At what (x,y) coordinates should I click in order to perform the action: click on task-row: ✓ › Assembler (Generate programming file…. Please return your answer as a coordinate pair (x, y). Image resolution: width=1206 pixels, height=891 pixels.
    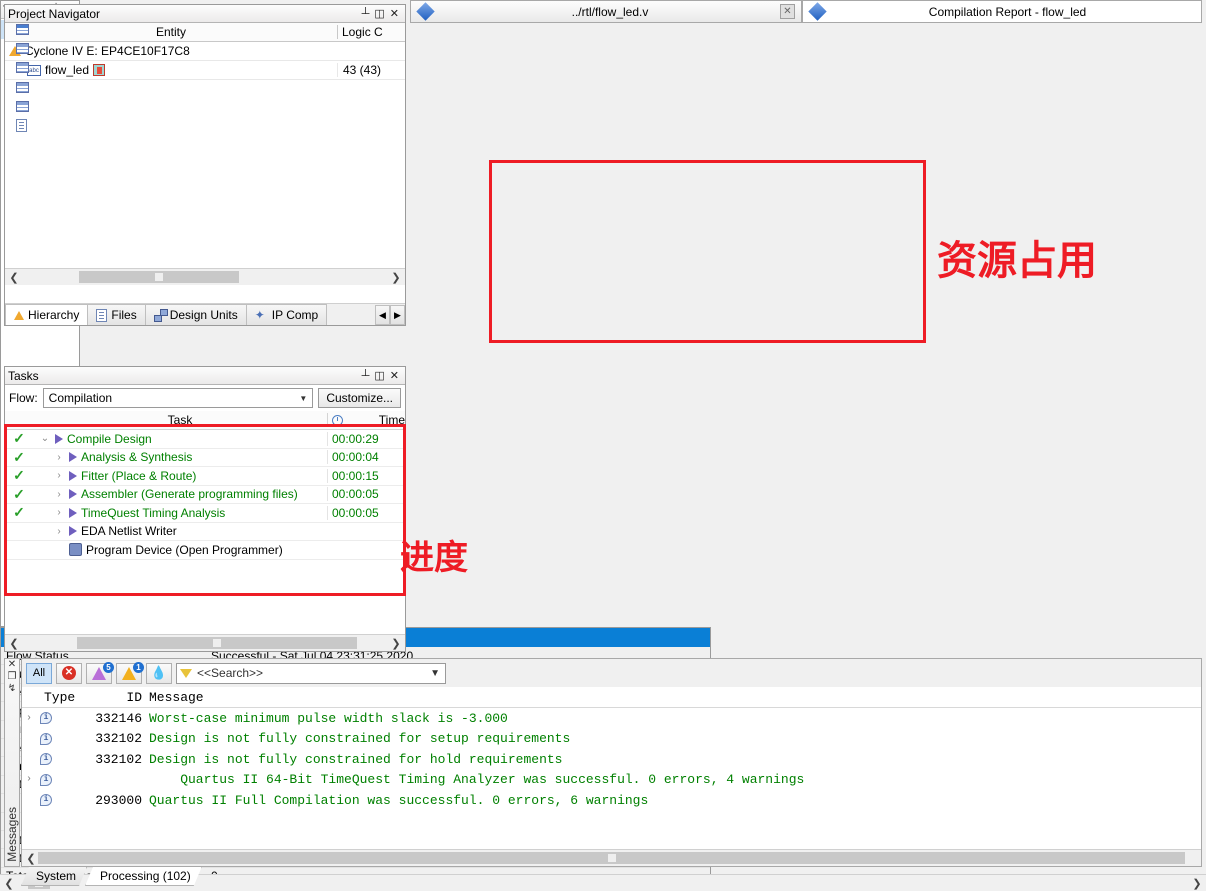
    Looking at the image, I should click on (205, 495).